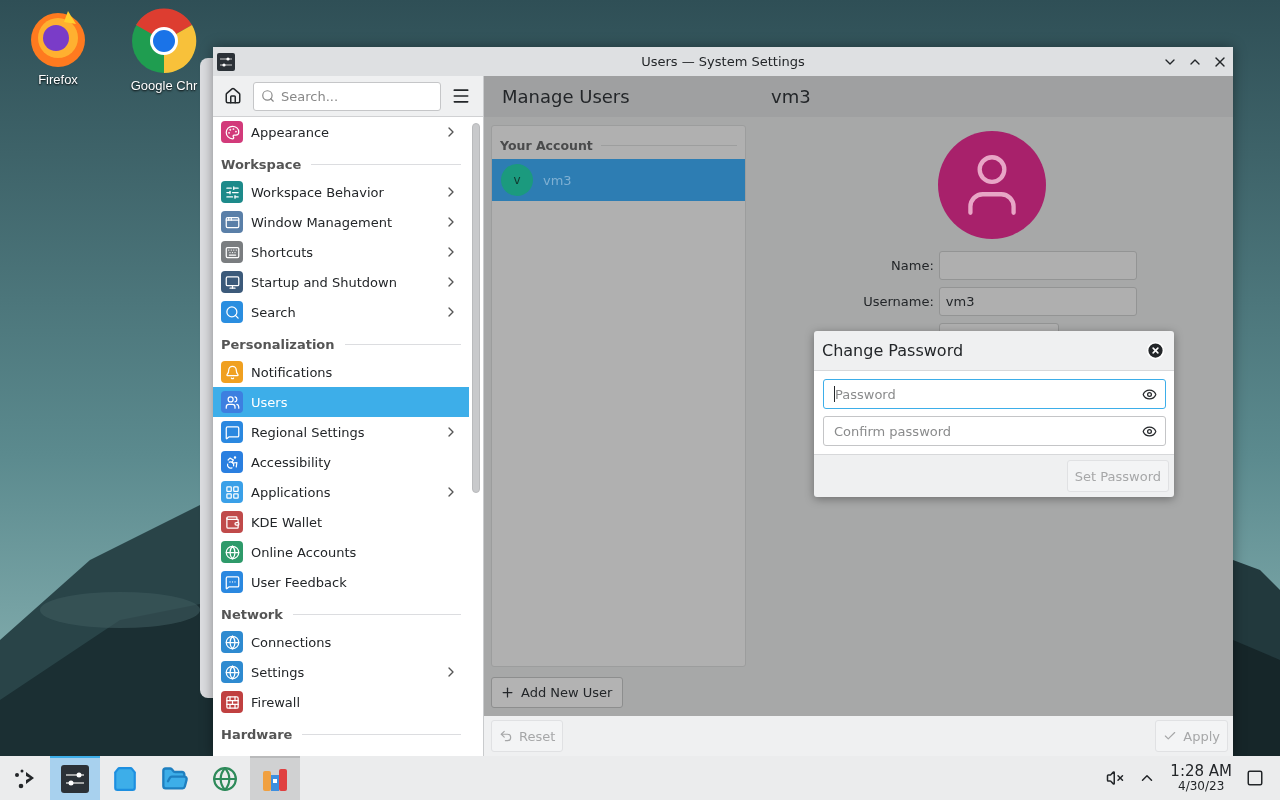  I want to click on palette-icon, so click(232, 132).